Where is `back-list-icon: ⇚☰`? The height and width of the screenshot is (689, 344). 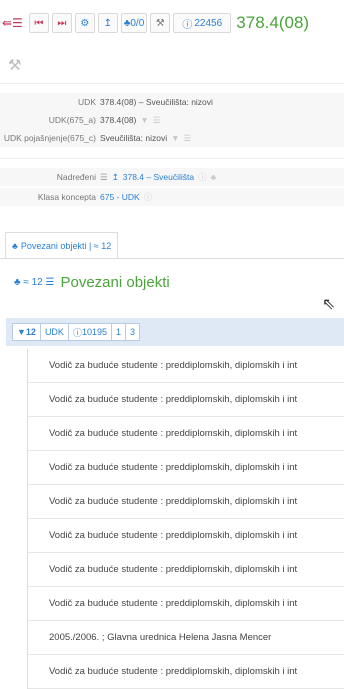 back-list-icon: ⇚☰ is located at coordinates (12, 23).